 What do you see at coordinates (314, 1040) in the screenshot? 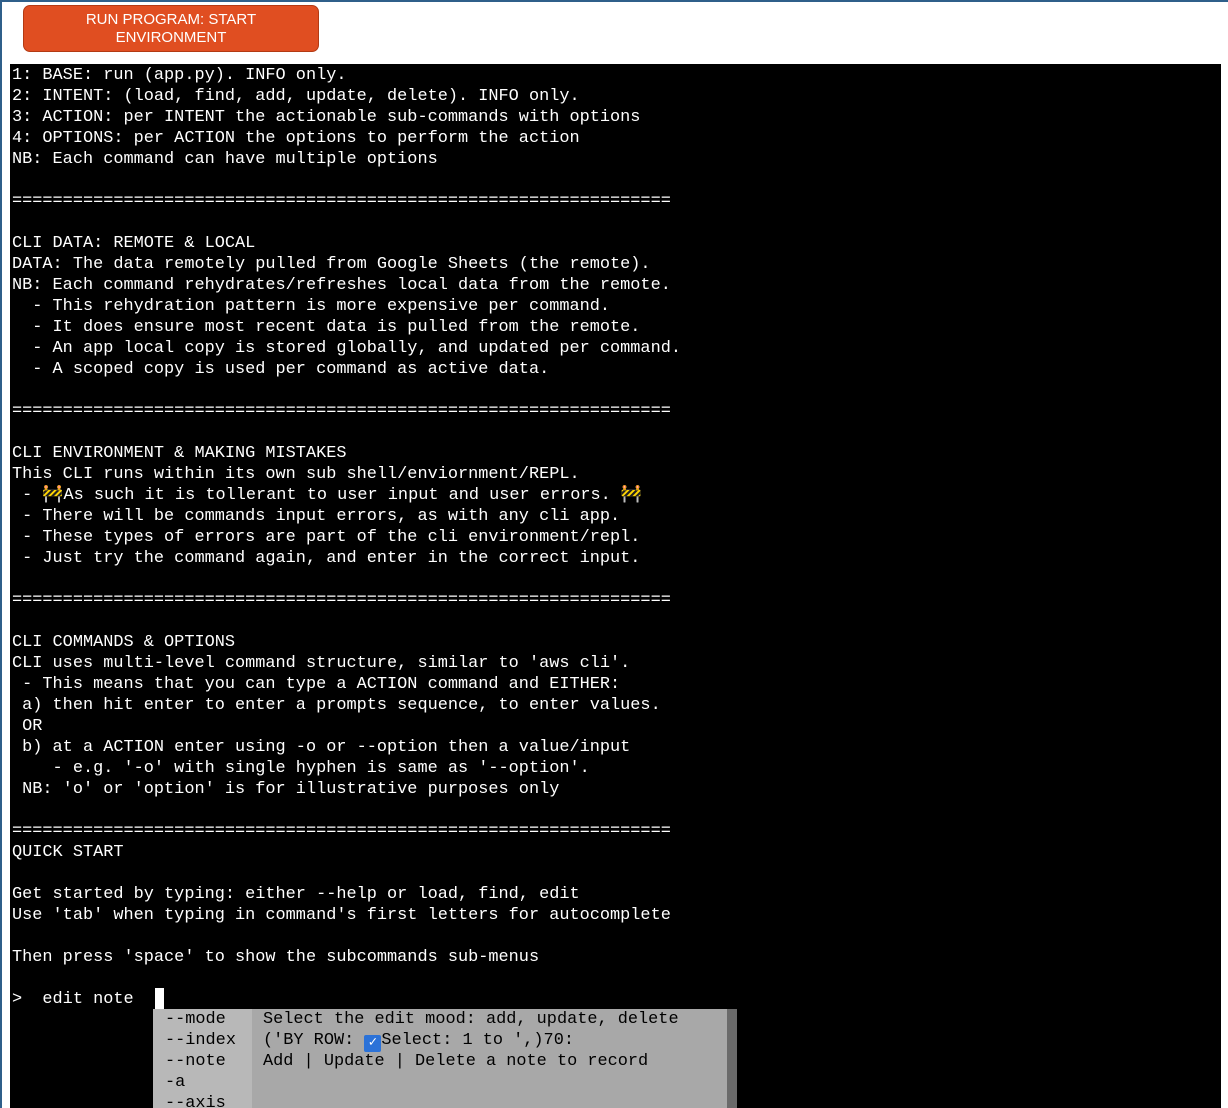
I see `completion-meta-index-prefix: ('BY ROW:` at bounding box center [314, 1040].